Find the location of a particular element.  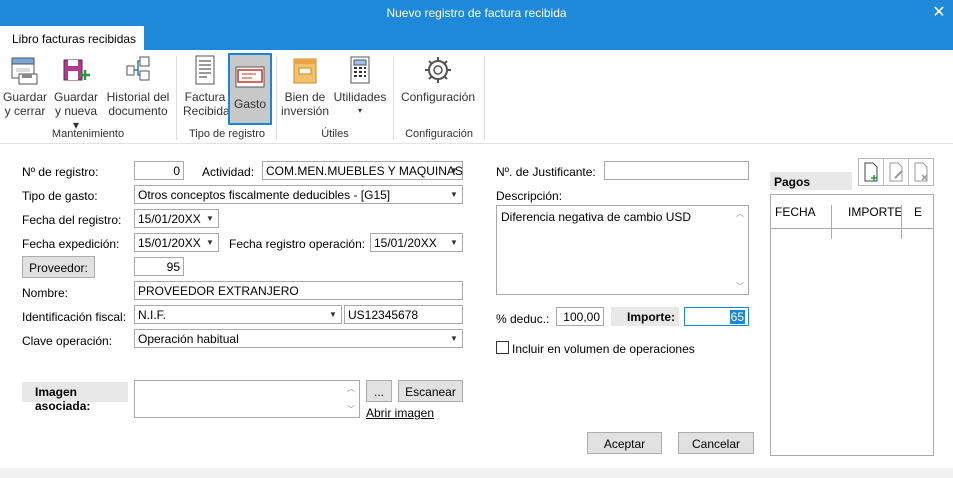

descripcion-value: Diferencia negativa de cambio USD is located at coordinates (596, 217).